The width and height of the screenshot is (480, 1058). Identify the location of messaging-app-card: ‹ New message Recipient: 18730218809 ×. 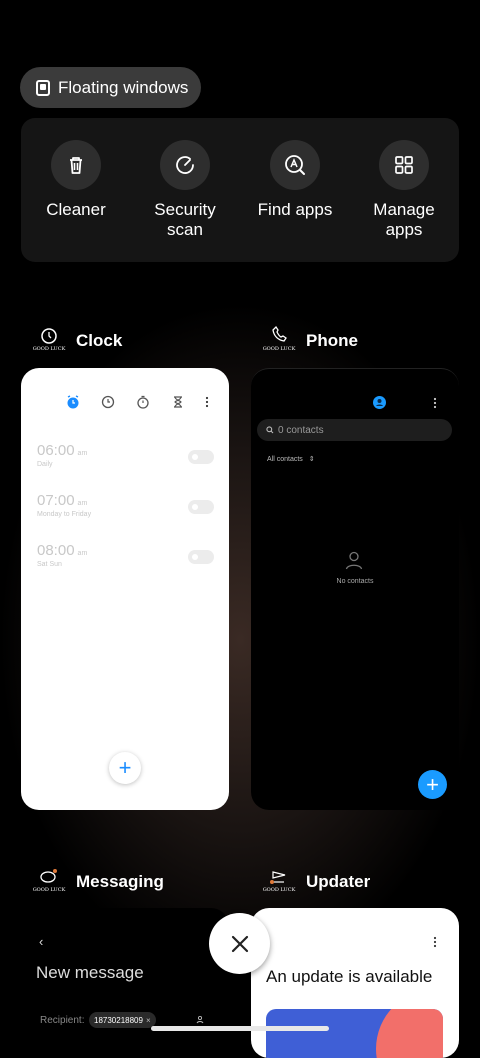
(125, 983).